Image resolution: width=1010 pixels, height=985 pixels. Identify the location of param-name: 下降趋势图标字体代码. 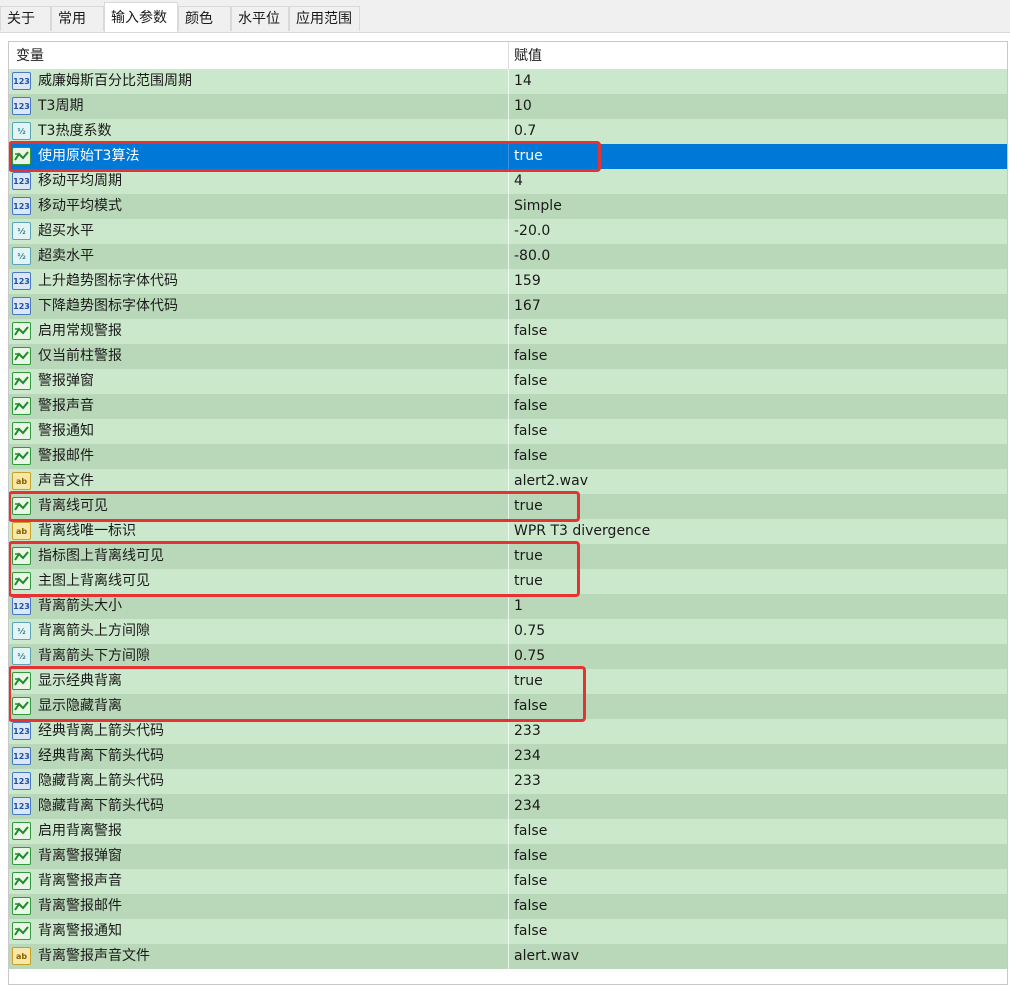
(108, 306).